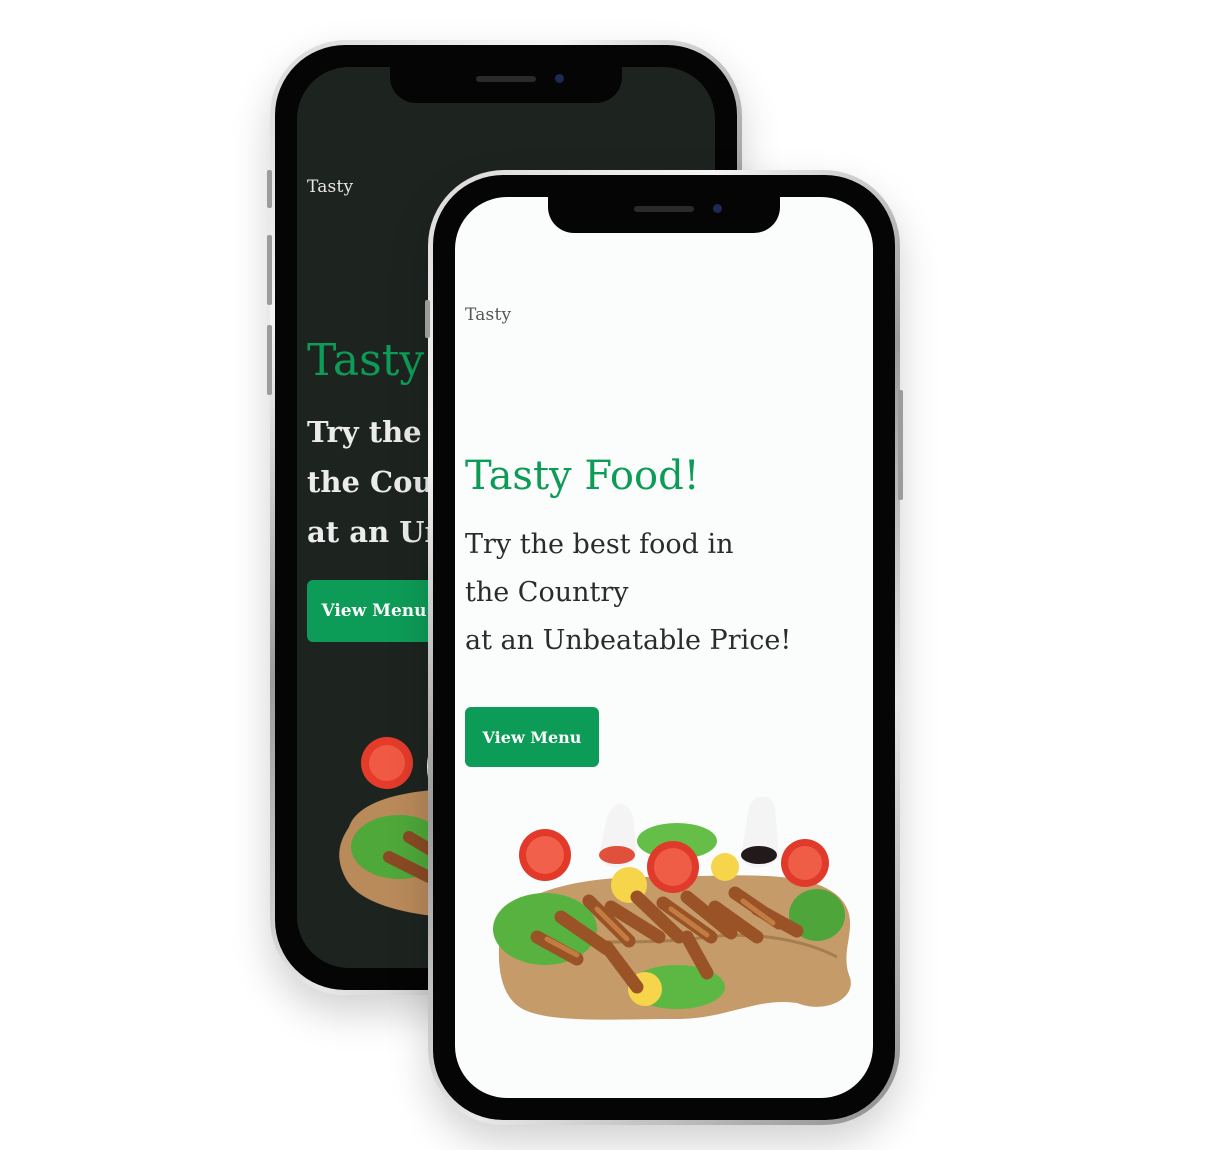 Image resolution: width=1226 pixels, height=1150 pixels. I want to click on power-button, so click(900, 445).